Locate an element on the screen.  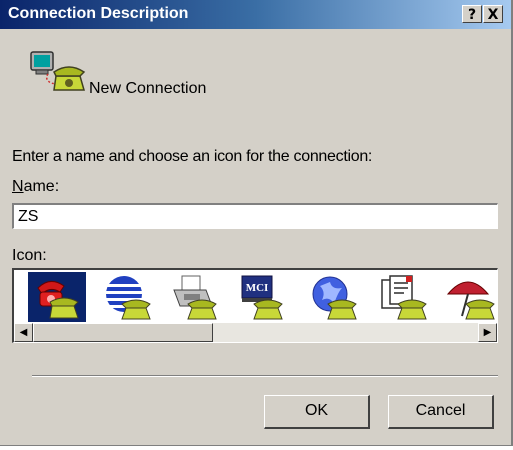
scroll-right-button: ▶ is located at coordinates (487, 332).